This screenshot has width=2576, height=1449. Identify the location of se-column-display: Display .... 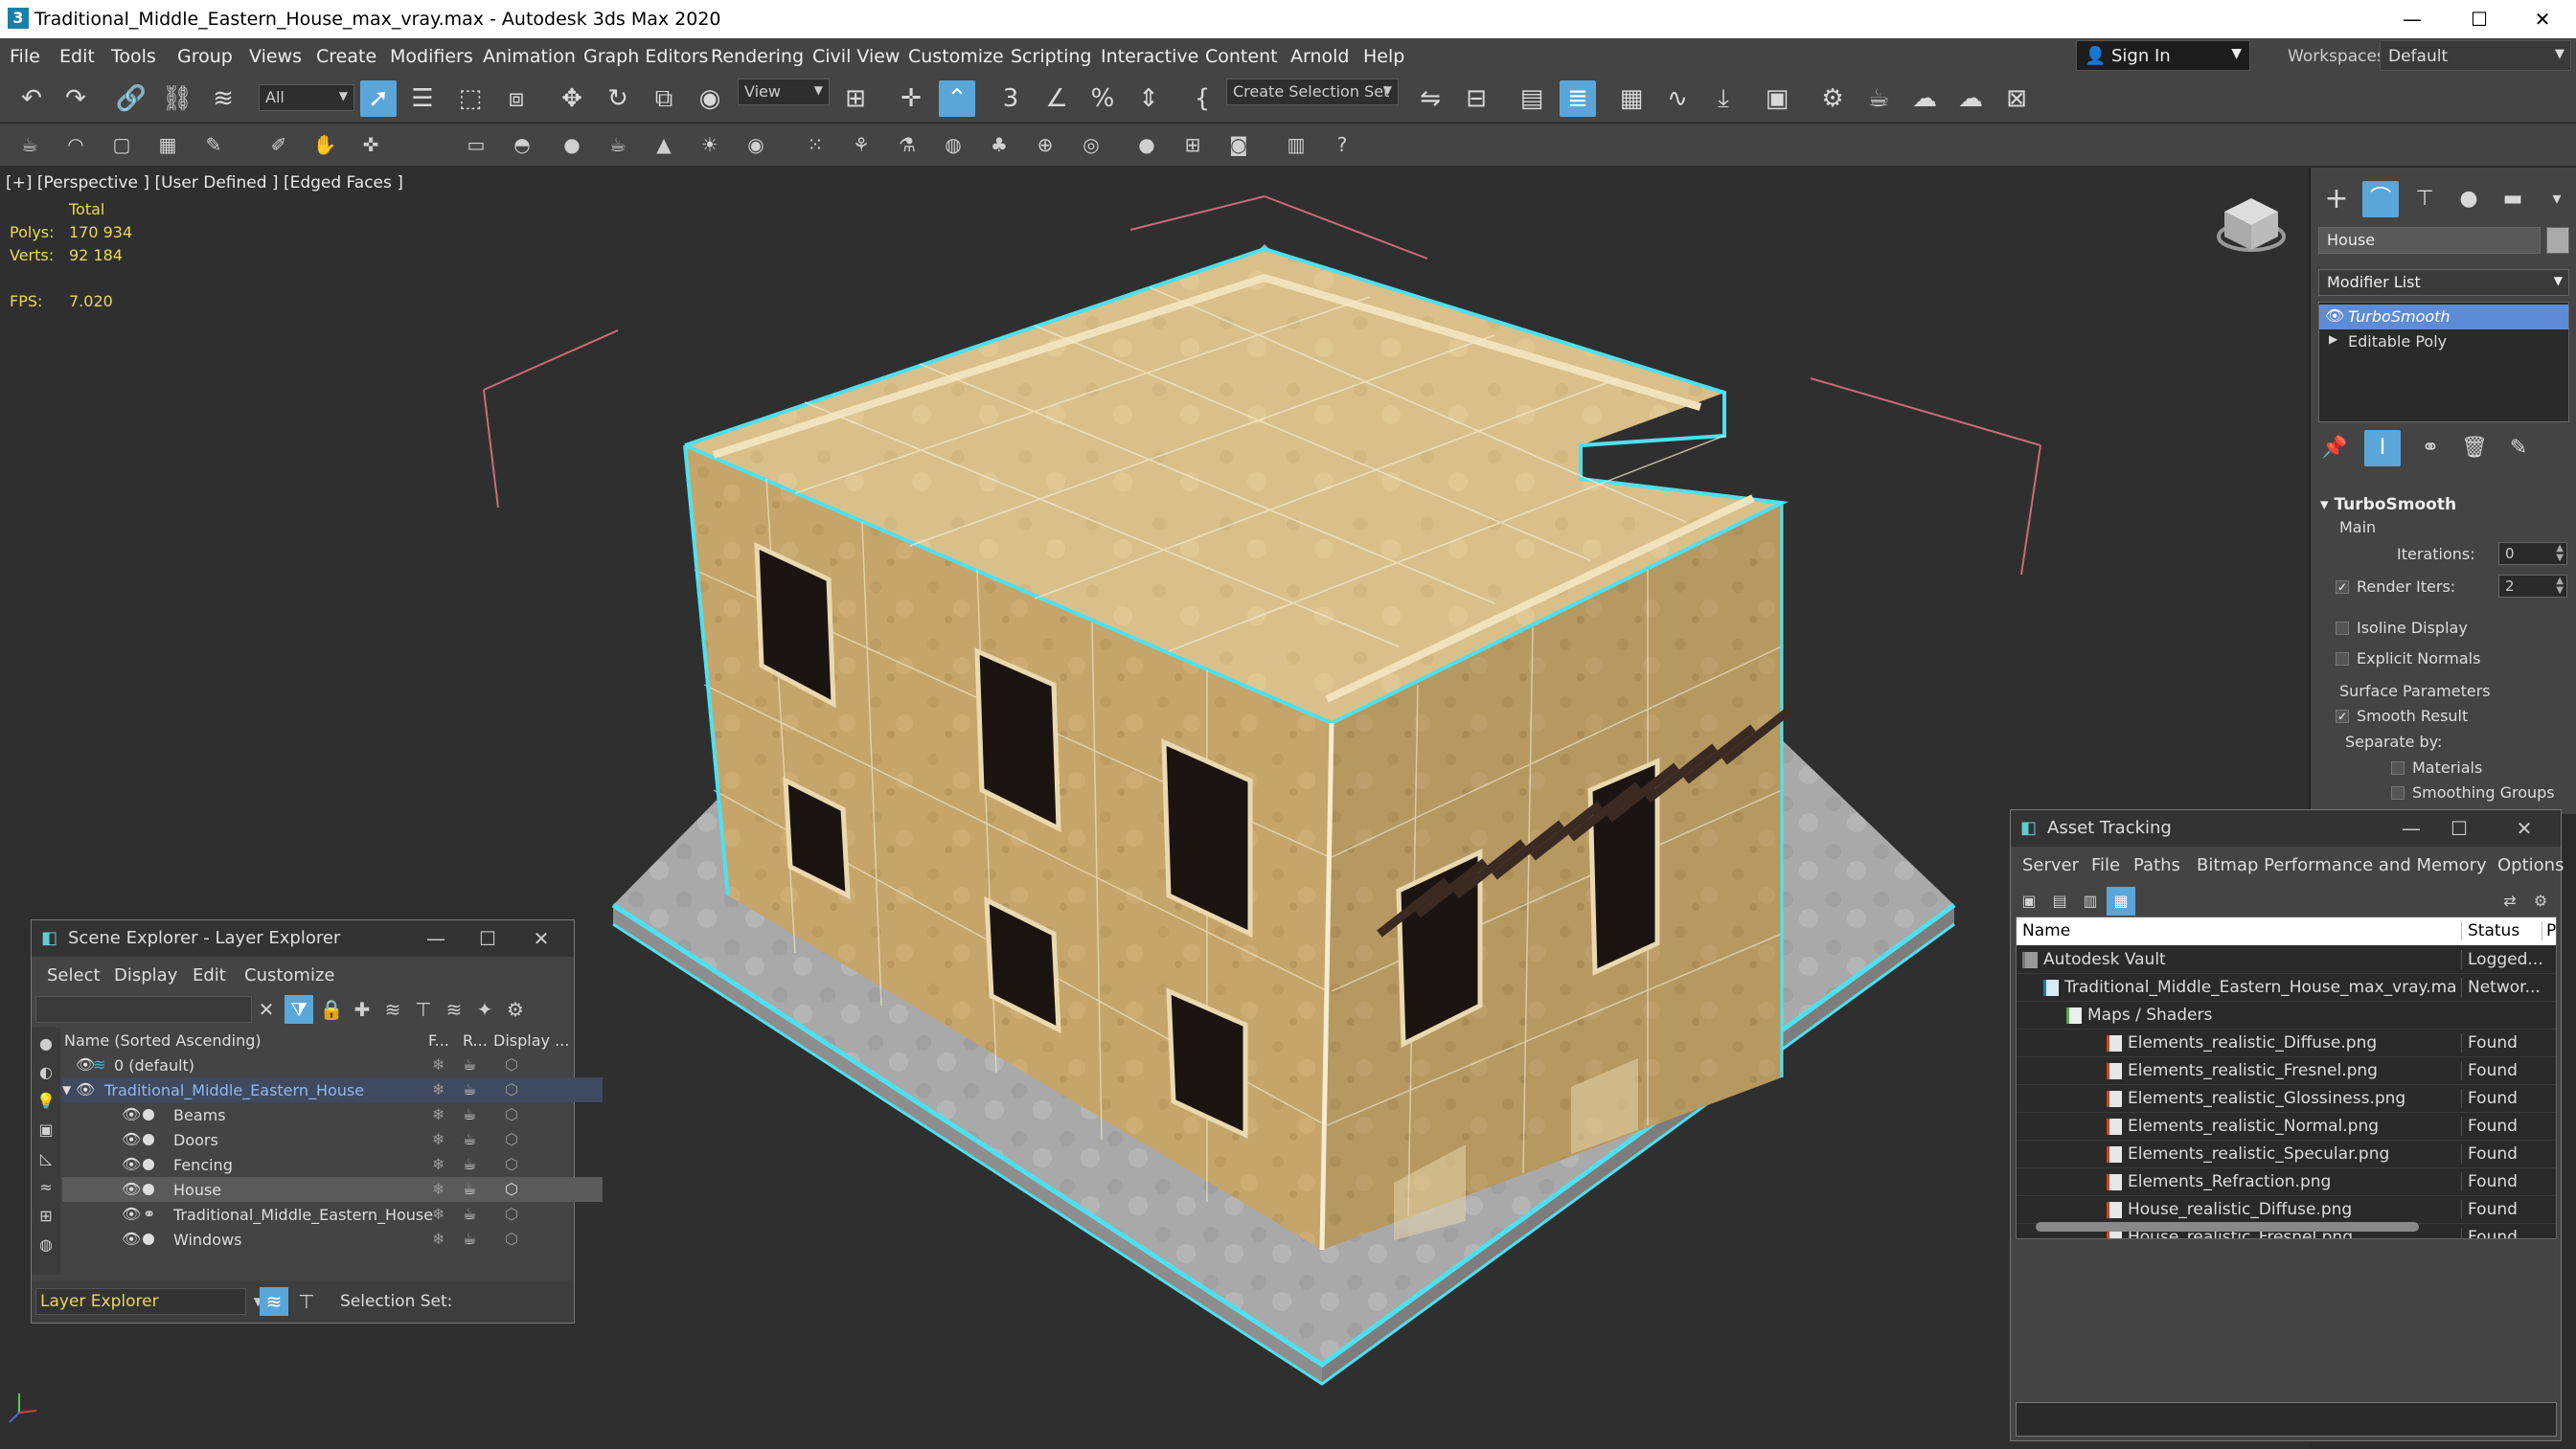
(531, 1040).